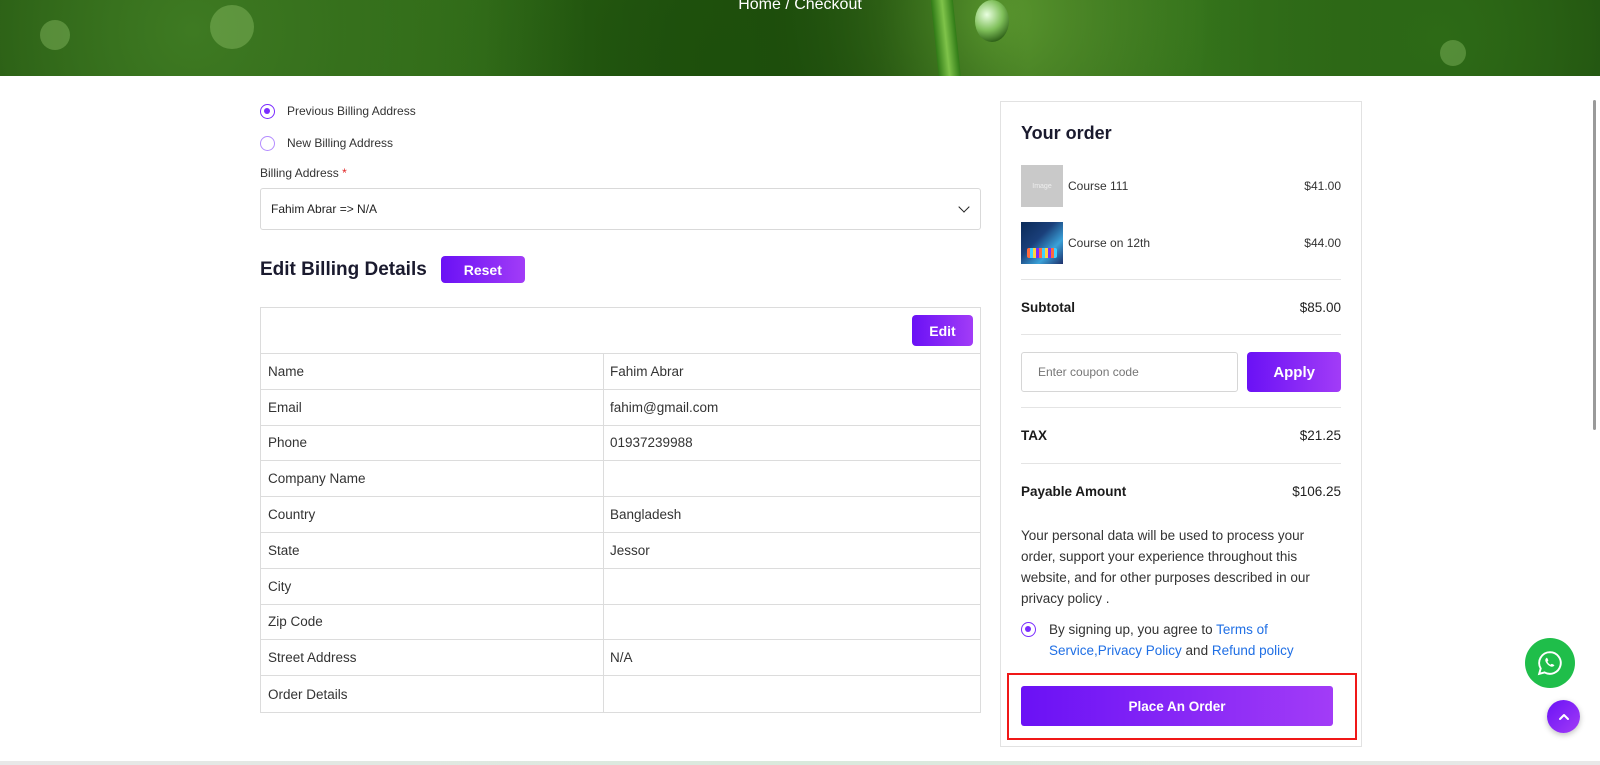  Describe the element at coordinates (1181, 435) in the screenshot. I see `tax-row: TAX $21.25` at that location.